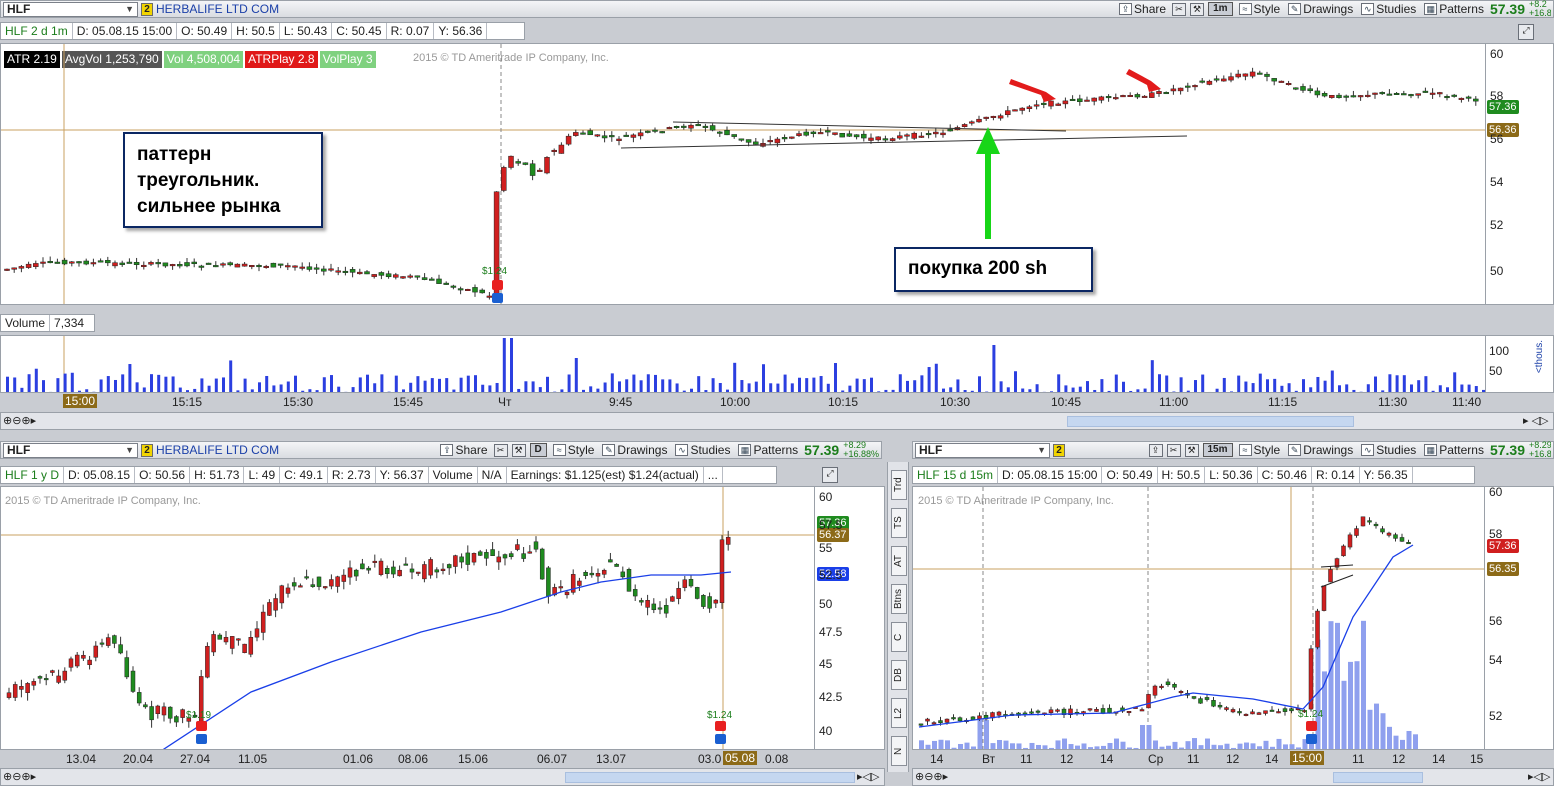 Image resolution: width=1554 pixels, height=786 pixels. I want to click on left-scroll-thumb, so click(710, 777).